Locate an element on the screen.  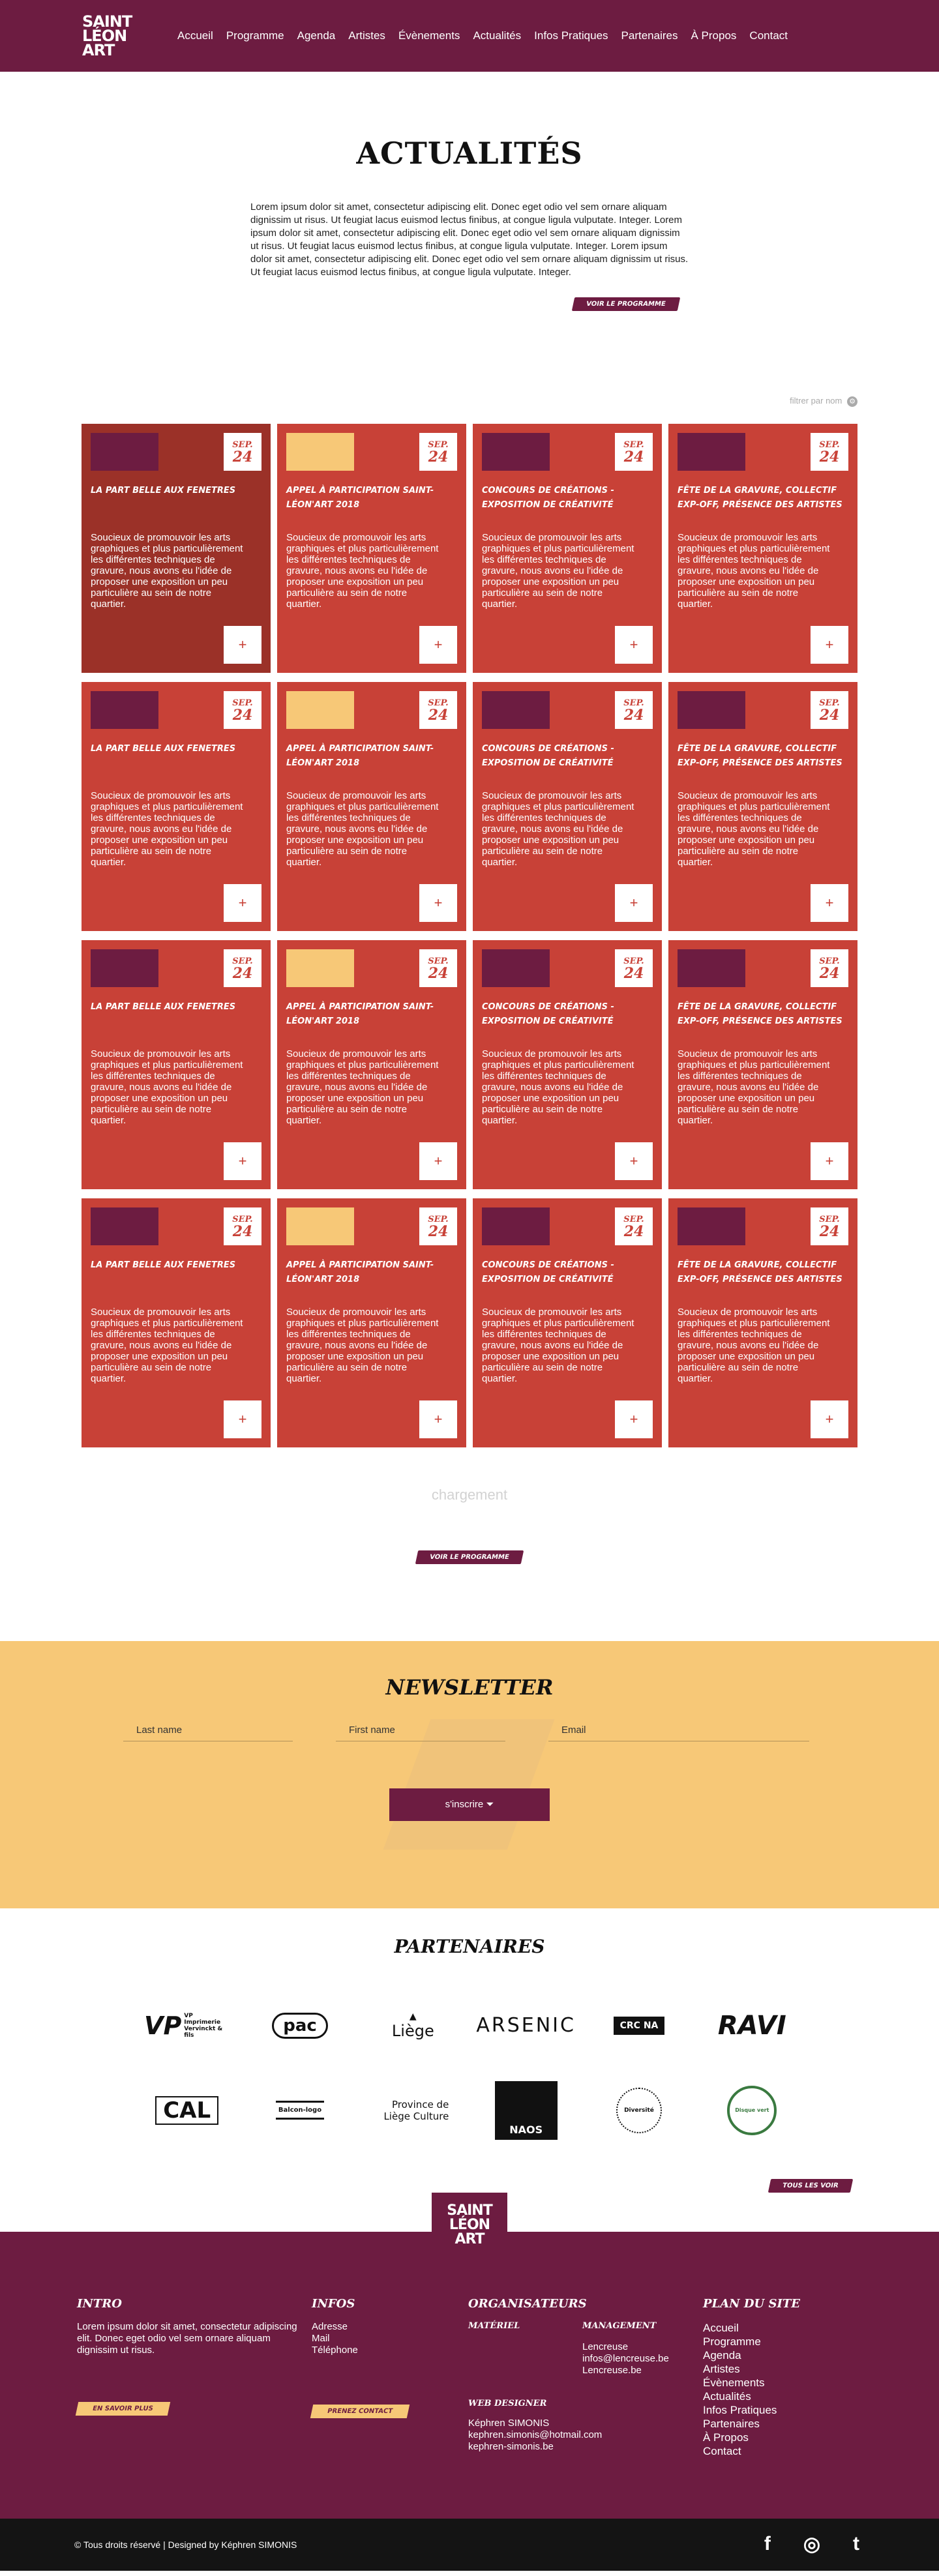
partner-logo-cal: CAL is located at coordinates (186, 2110).